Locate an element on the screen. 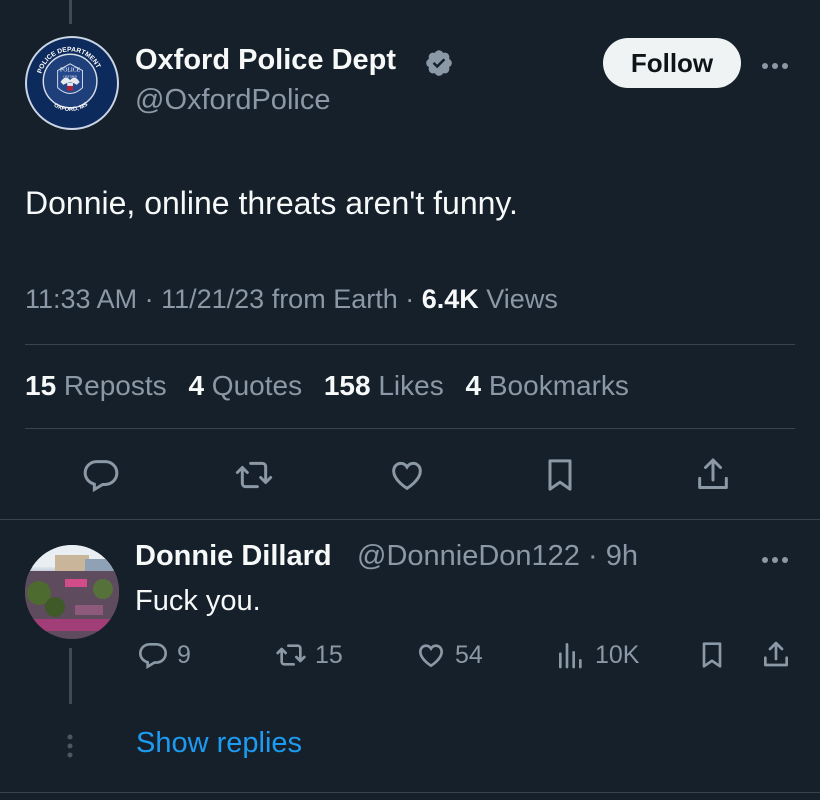 The height and width of the screenshot is (800, 820). reply-author-meta: @DonnieDon122 · 9h is located at coordinates (497, 556).